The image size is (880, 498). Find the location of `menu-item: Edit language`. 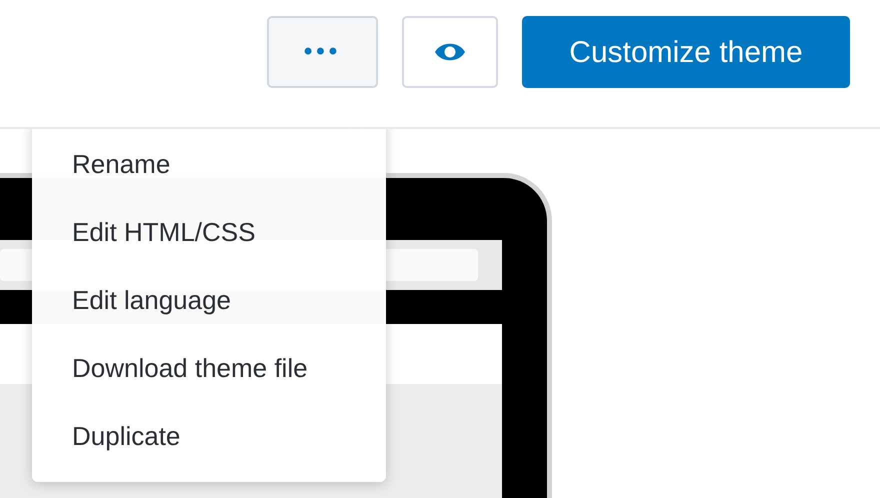

menu-item: Edit language is located at coordinates (209, 300).